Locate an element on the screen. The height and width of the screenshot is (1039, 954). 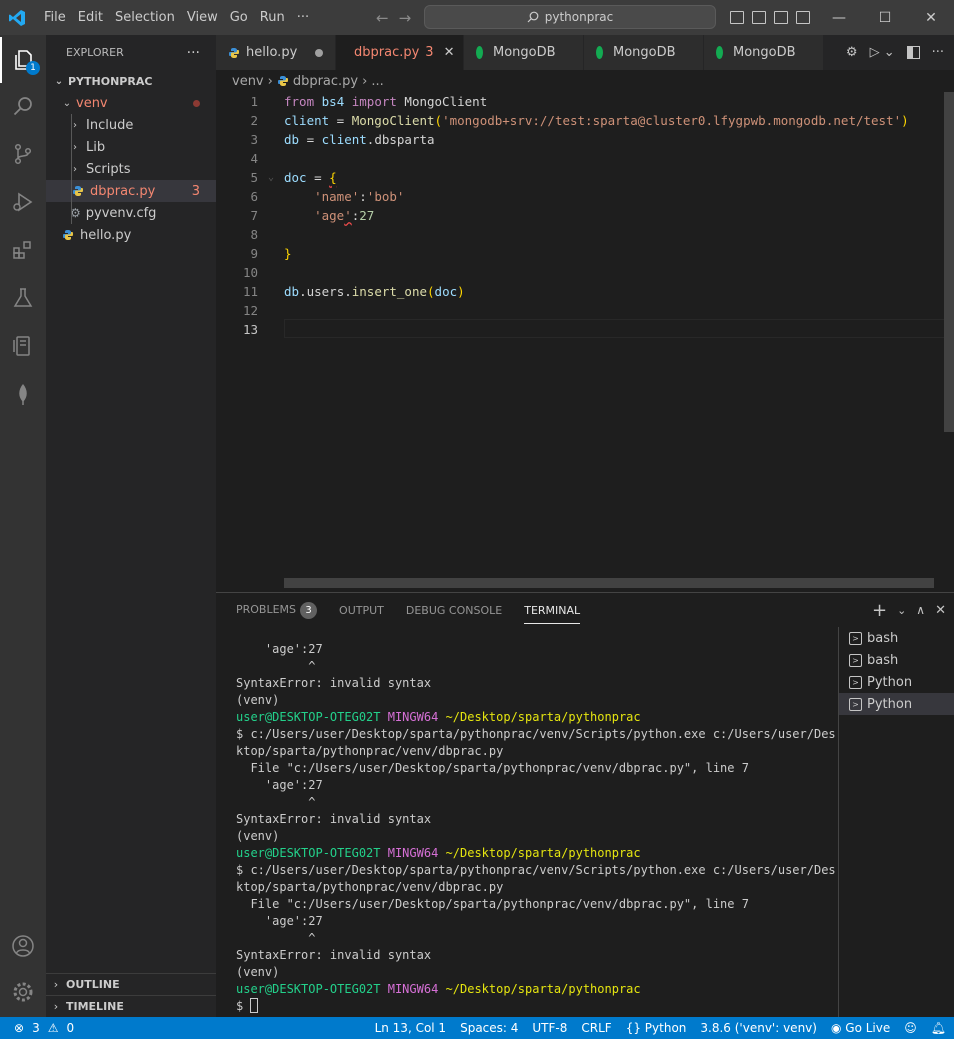
menu-selection: Selection is located at coordinates (145, 17).